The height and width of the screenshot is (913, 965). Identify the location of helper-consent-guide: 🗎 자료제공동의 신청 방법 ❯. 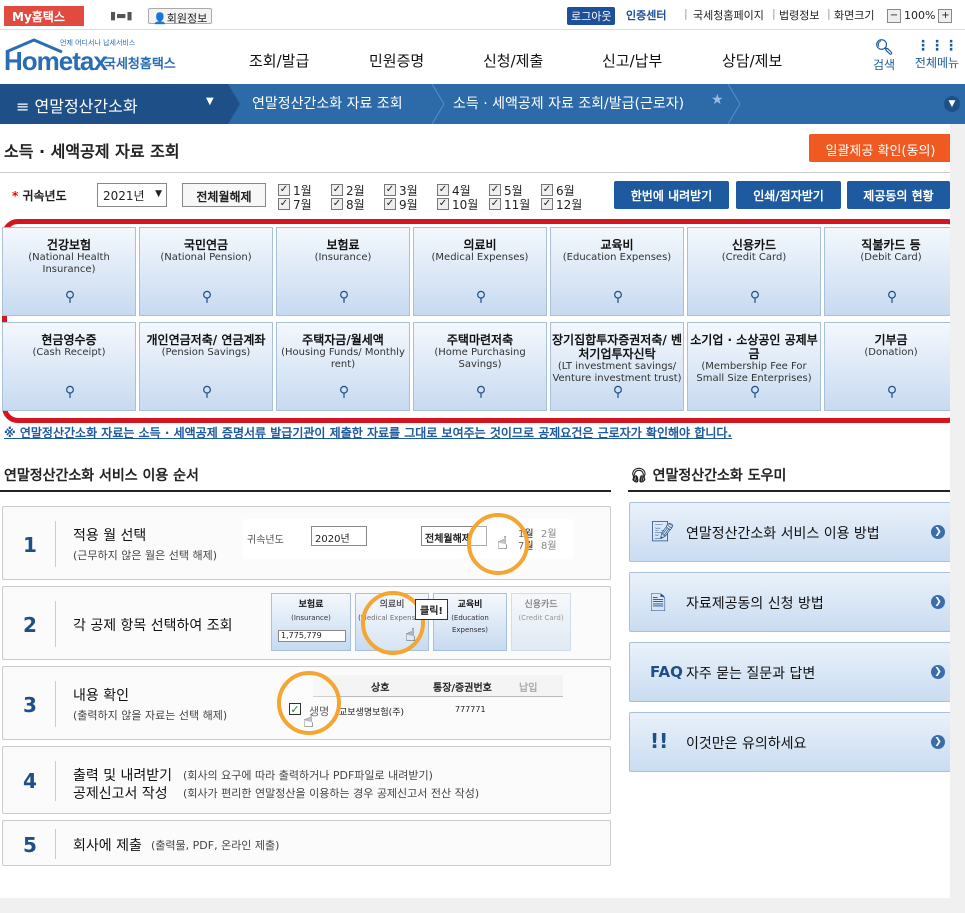
(794, 602).